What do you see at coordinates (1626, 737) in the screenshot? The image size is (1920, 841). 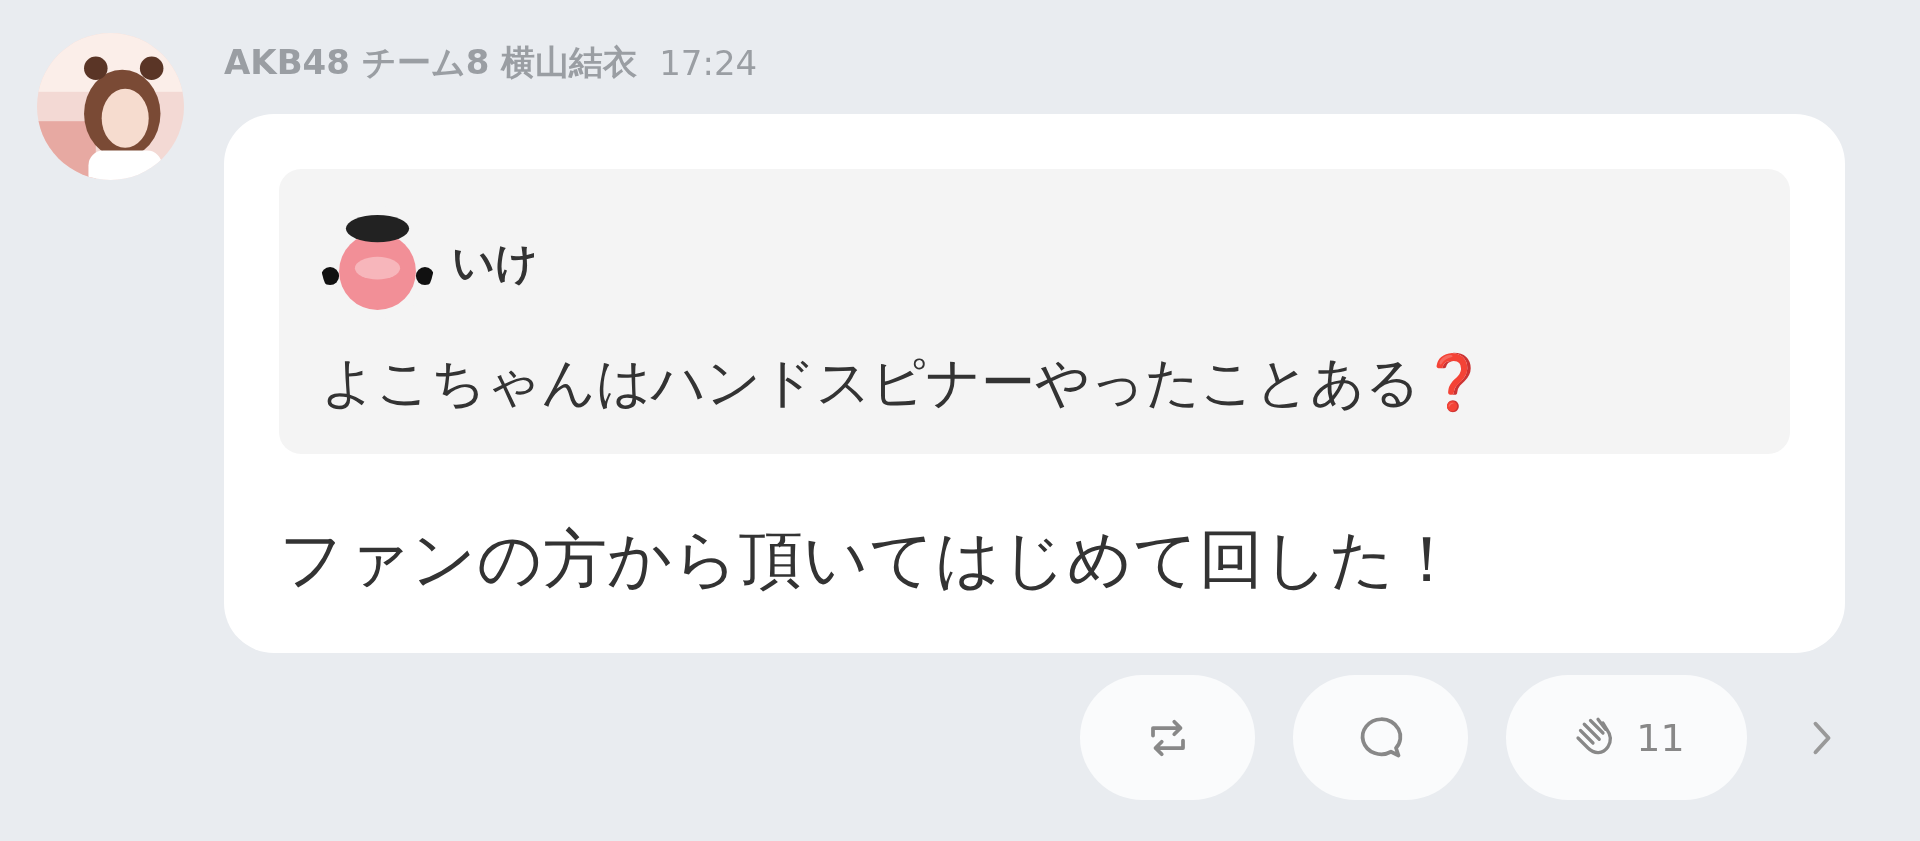 I see `clap-button: 11` at bounding box center [1626, 737].